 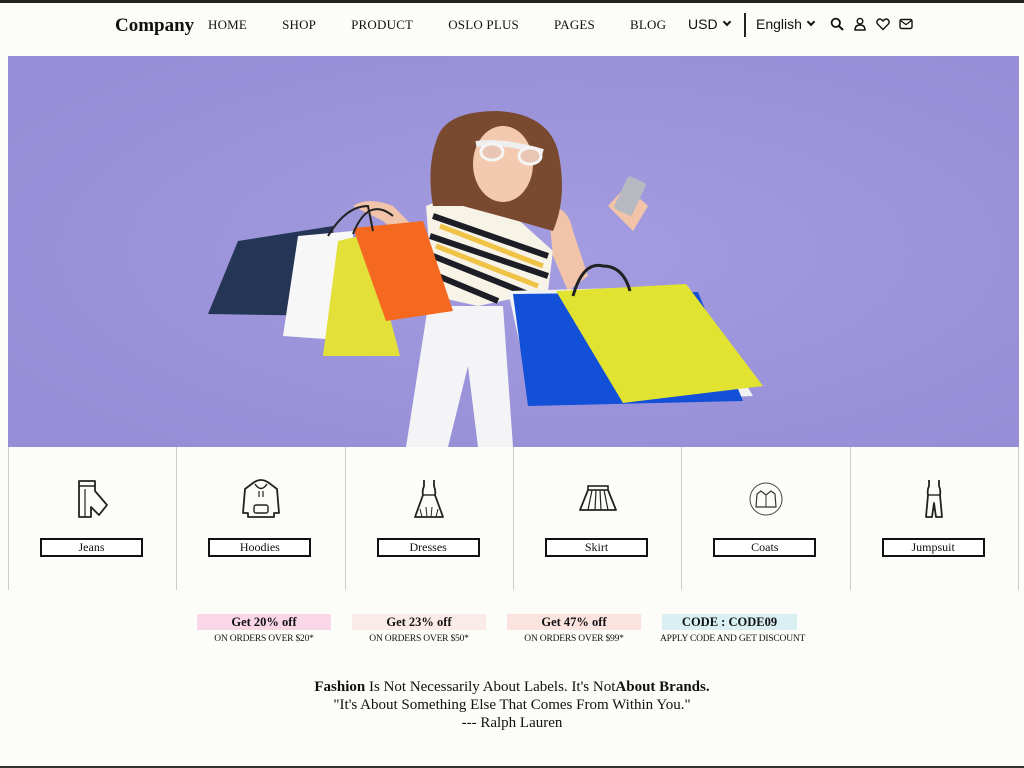 I want to click on jeans-icon, so click(x=93, y=499).